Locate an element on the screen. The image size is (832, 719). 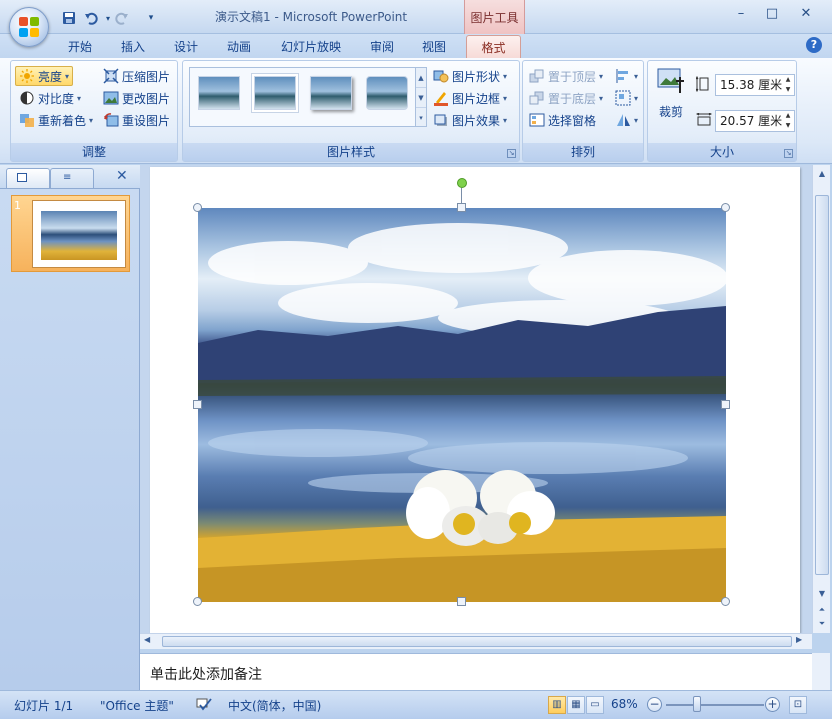
tab-slideshow: 幻灯片放映 is located at coordinates (311, 46).